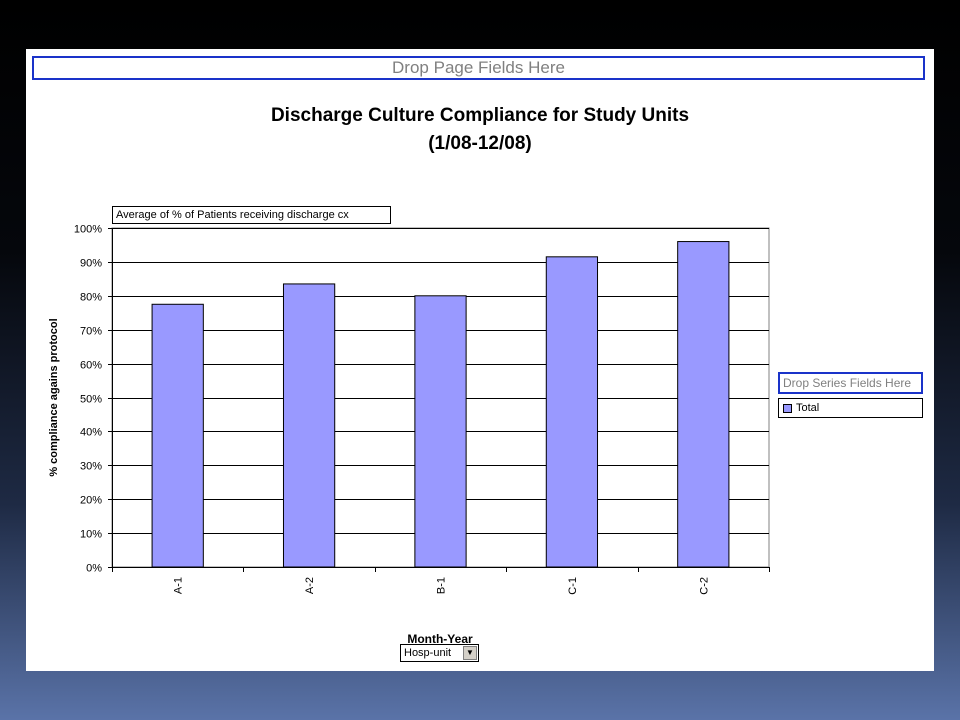  What do you see at coordinates (91, 535) in the screenshot?
I see `y-tick-label: 10%` at bounding box center [91, 535].